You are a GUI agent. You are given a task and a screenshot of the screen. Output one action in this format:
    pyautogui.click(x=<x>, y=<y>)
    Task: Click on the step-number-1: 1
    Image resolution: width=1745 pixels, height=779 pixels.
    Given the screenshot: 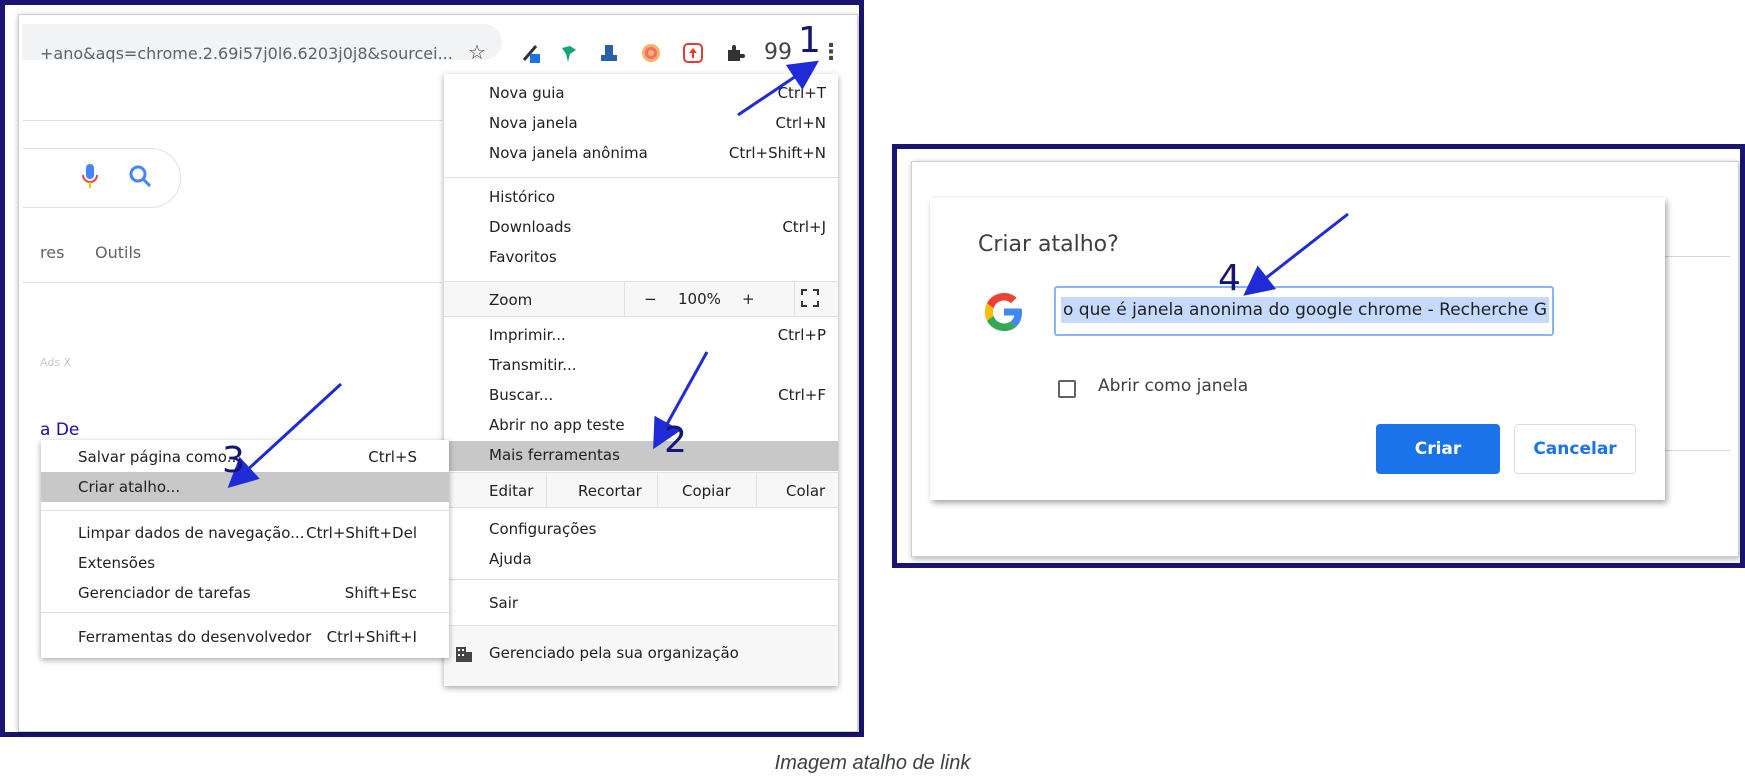 What is the action you would take?
    pyautogui.click(x=809, y=40)
    